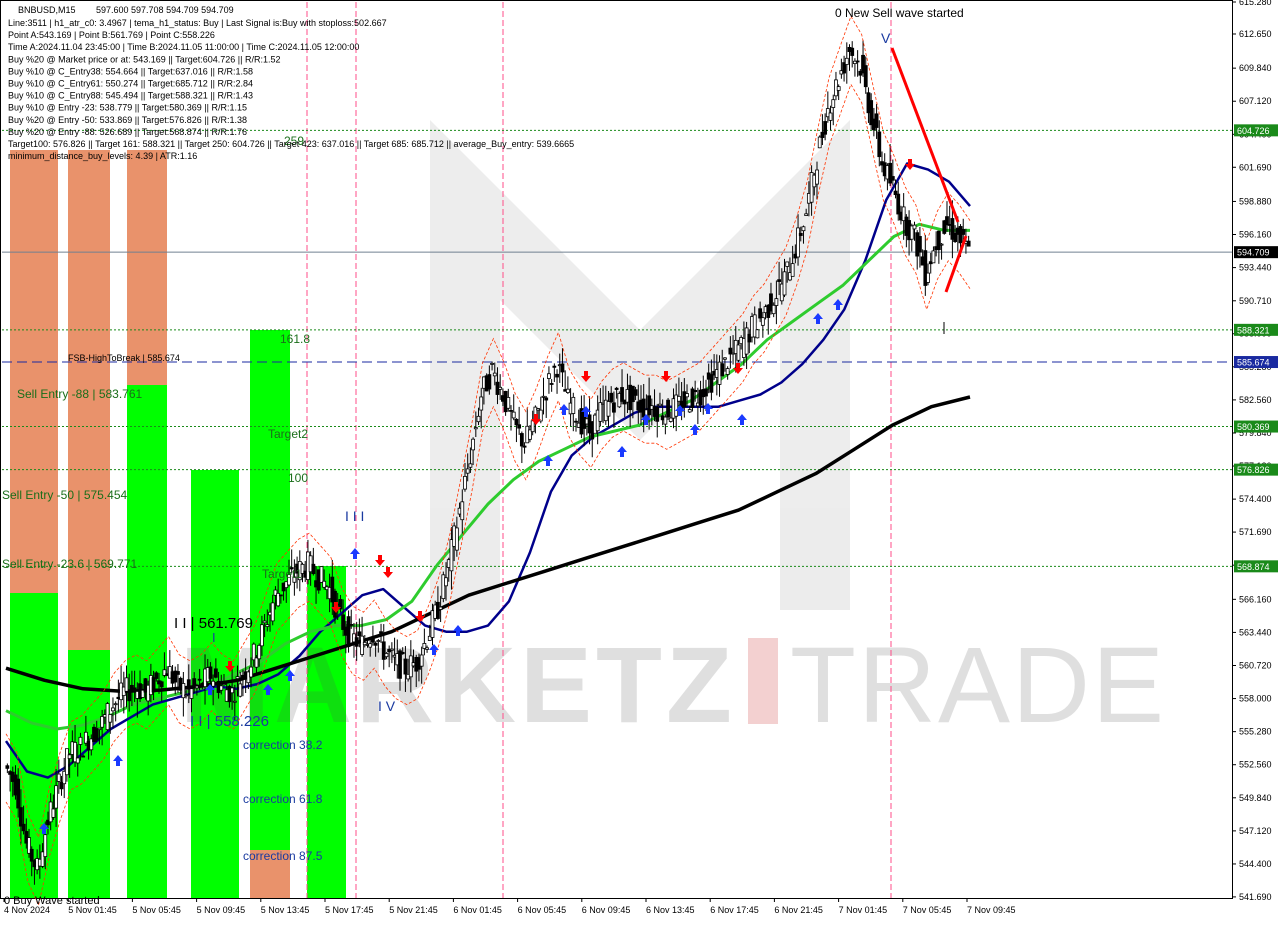 Image resolution: width=1280 pixels, height=925 pixels. Describe the element at coordinates (65, 495) in the screenshot. I see `sell-50-label: Sell Entry -50 | 575.454` at that location.